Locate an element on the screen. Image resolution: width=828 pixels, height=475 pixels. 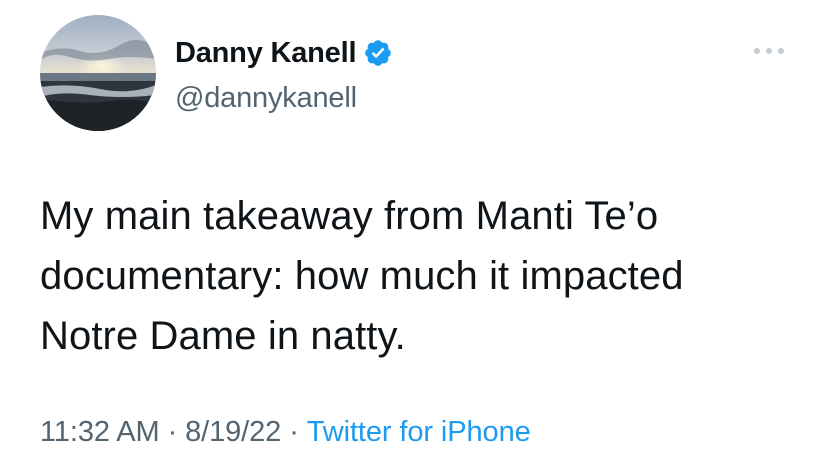
tweet-text-line: Notre Dame in natty. is located at coordinates (223, 336).